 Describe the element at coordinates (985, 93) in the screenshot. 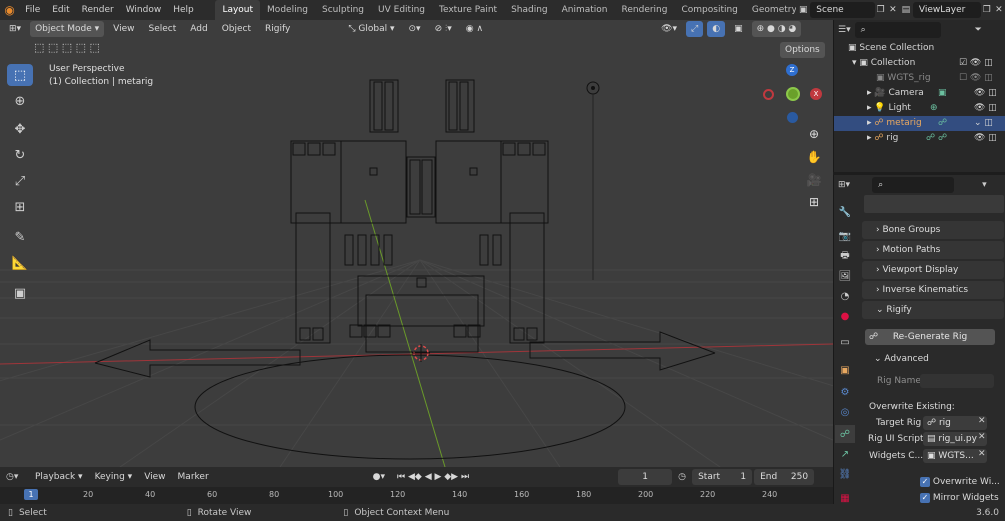

I see `camera-visibility-icons: 👁 ◫` at that location.